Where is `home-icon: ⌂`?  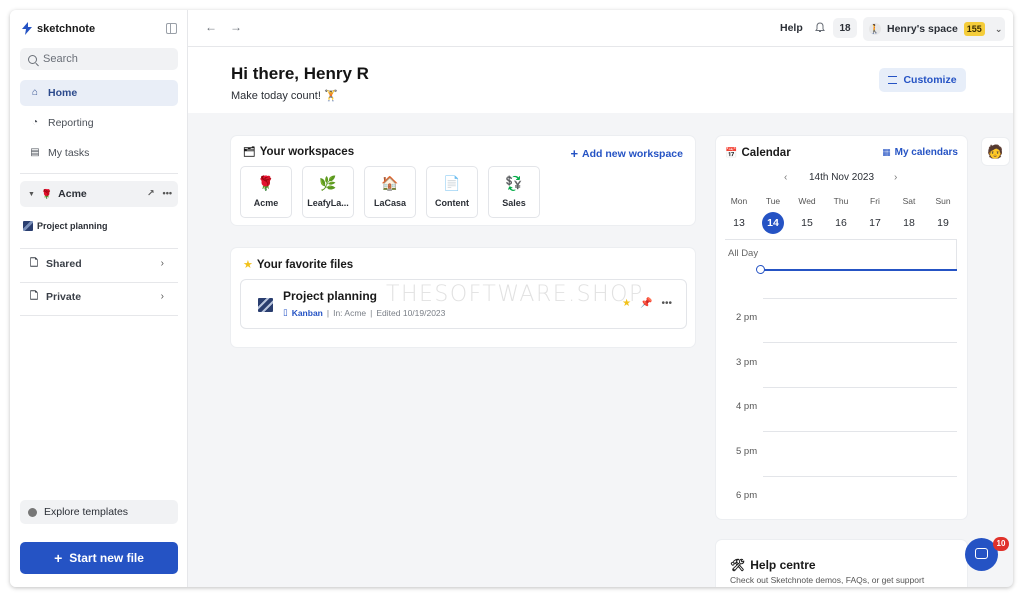
home-icon: ⌂ is located at coordinates (35, 92).